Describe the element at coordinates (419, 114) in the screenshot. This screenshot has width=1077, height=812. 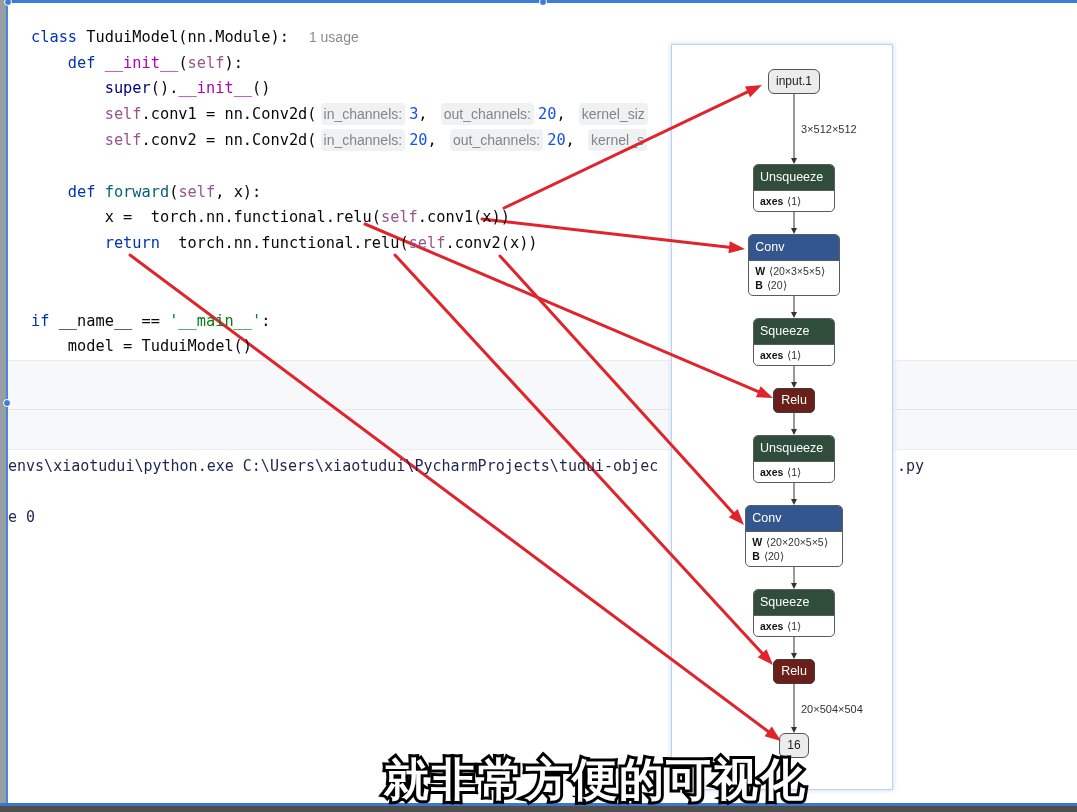
I see `code-text: 3,` at that location.